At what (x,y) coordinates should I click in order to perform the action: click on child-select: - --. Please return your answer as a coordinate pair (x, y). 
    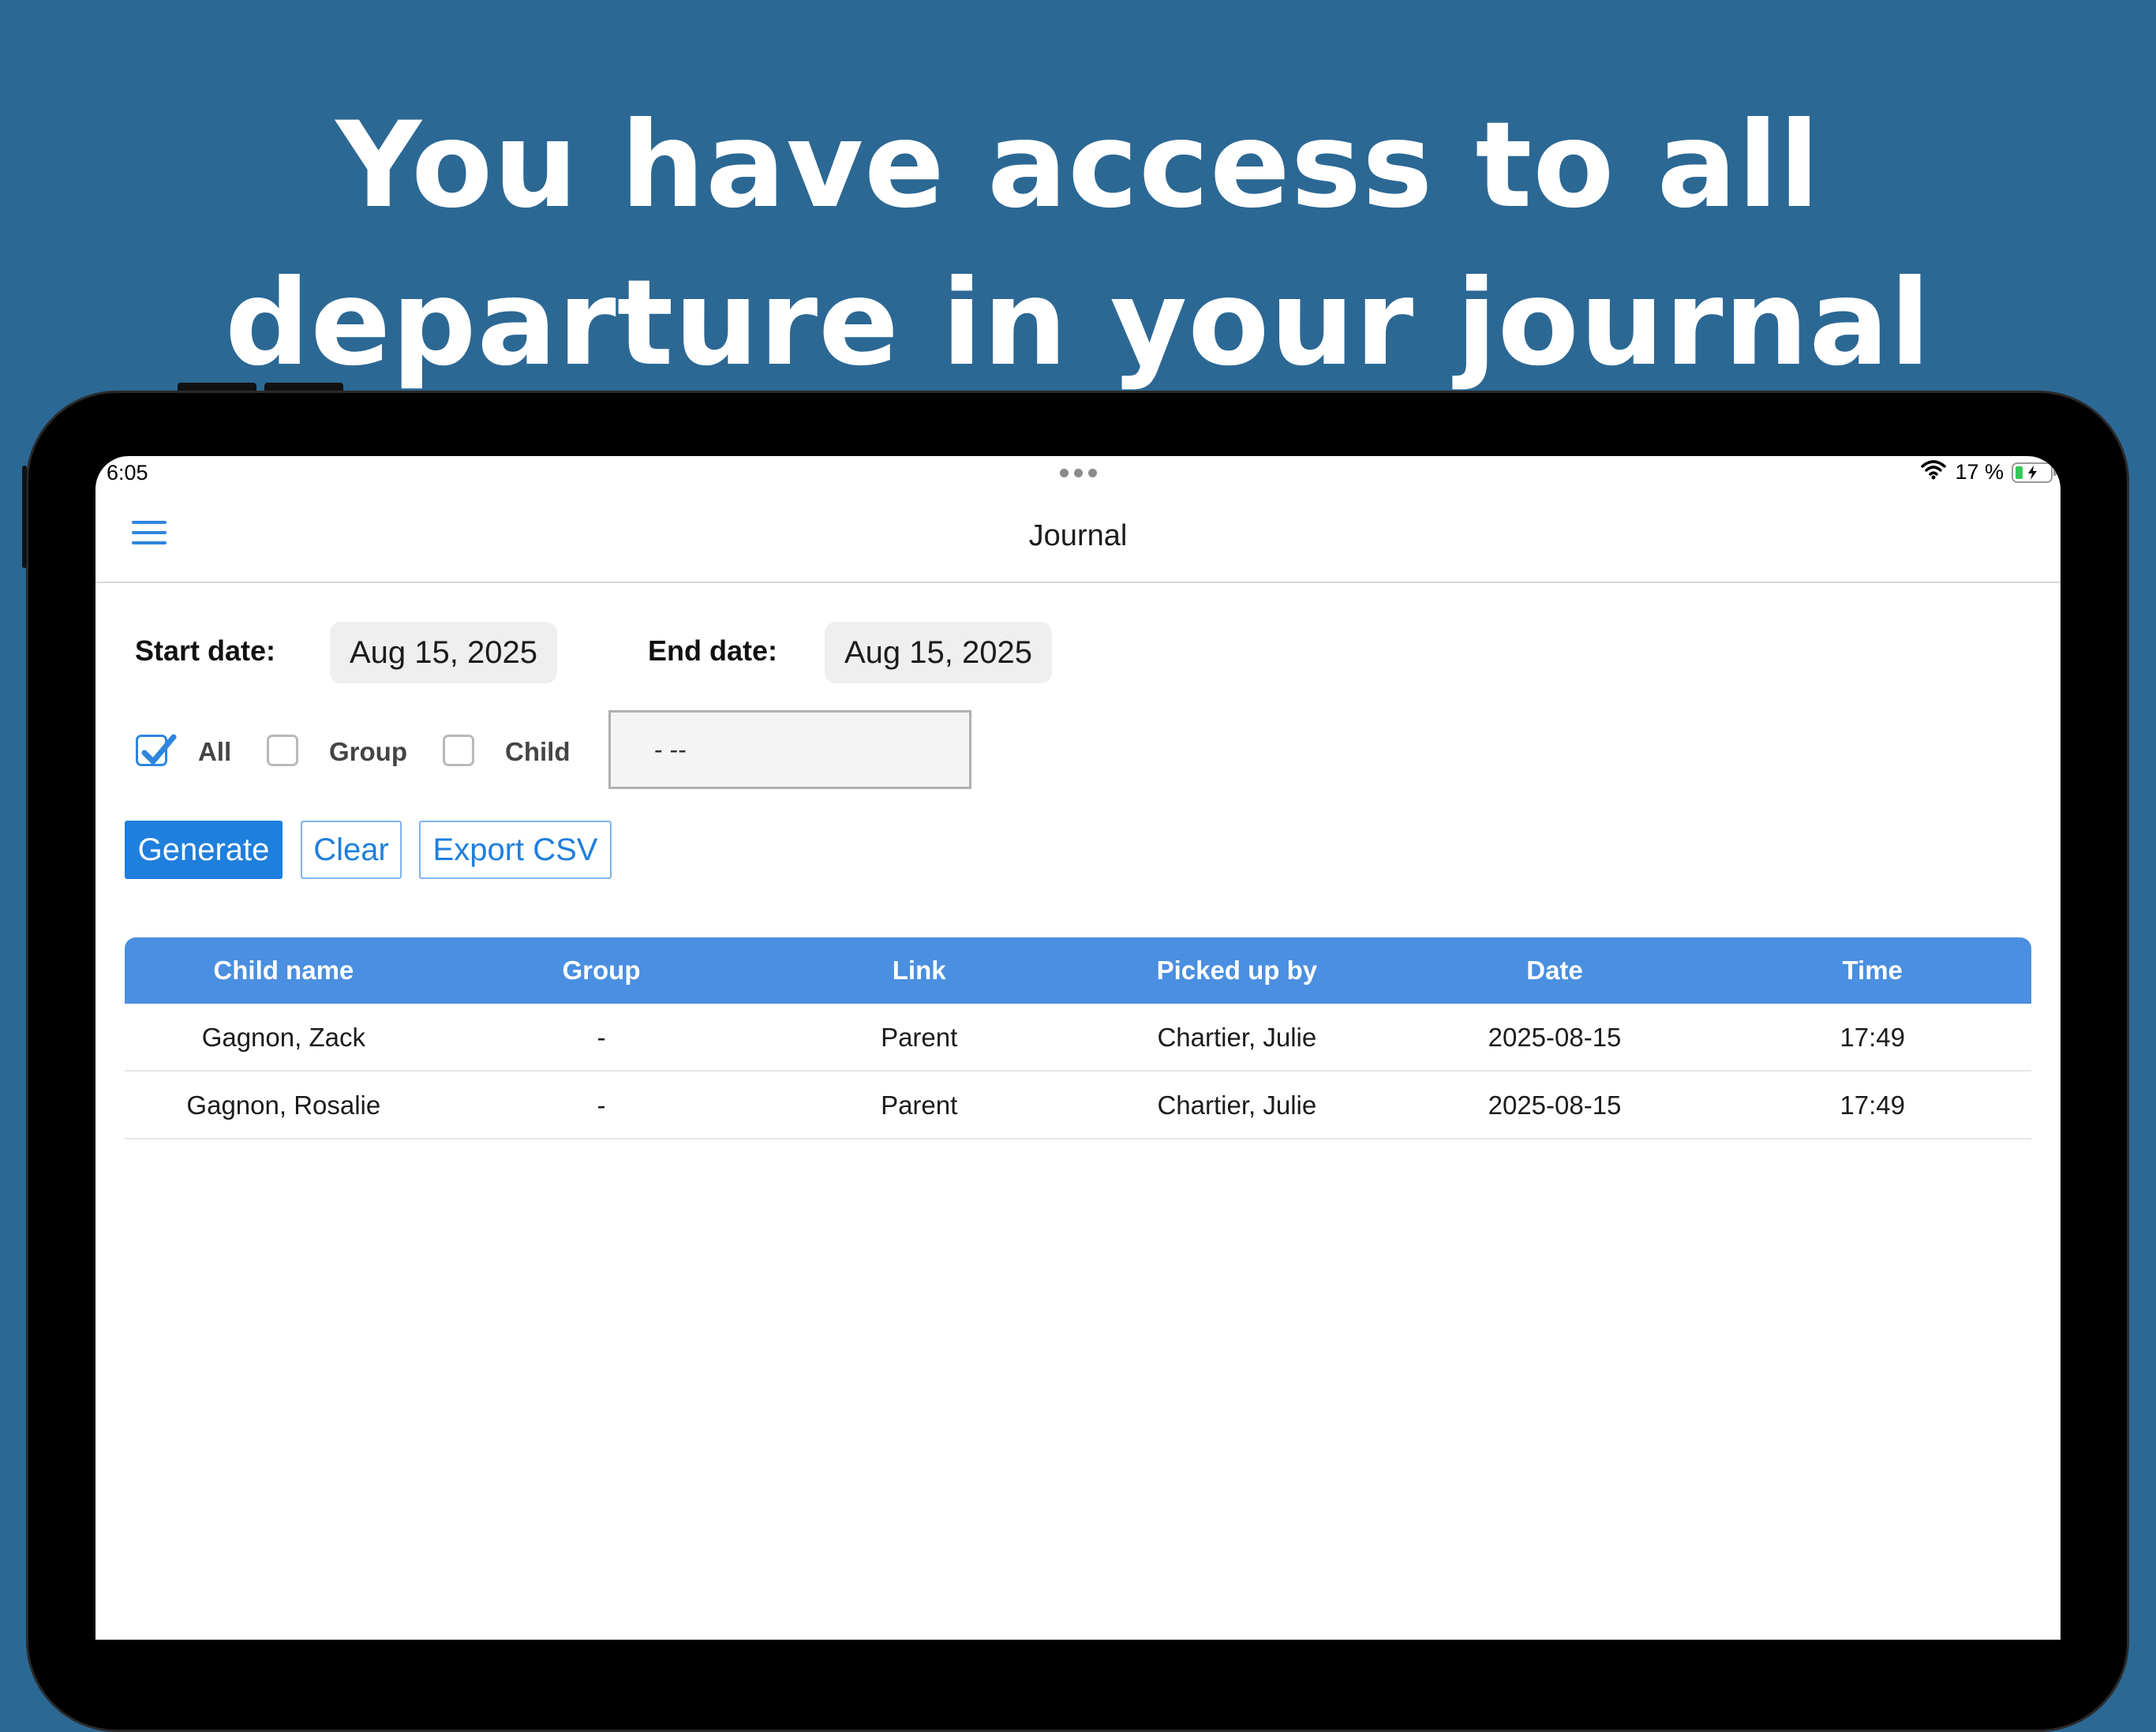
    Looking at the image, I should click on (789, 750).